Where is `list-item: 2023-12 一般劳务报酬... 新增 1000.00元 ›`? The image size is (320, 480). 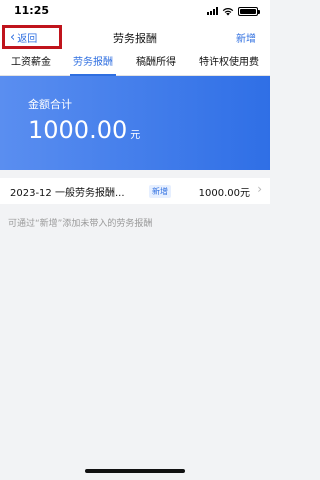
list-item: 2023-12 一般劳务报酬... 新增 1000.00元 › is located at coordinates (135, 191).